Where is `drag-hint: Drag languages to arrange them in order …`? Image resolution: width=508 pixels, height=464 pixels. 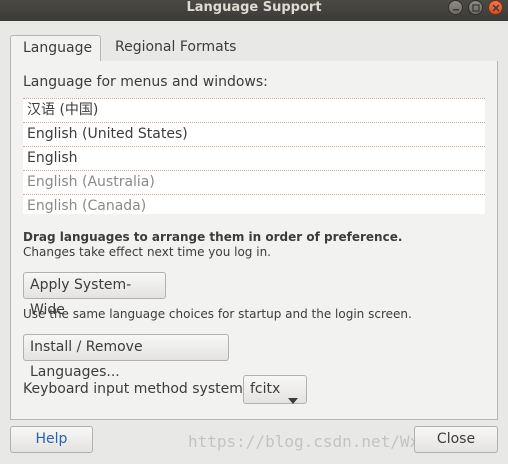 drag-hint: Drag languages to arrange them in order … is located at coordinates (213, 237).